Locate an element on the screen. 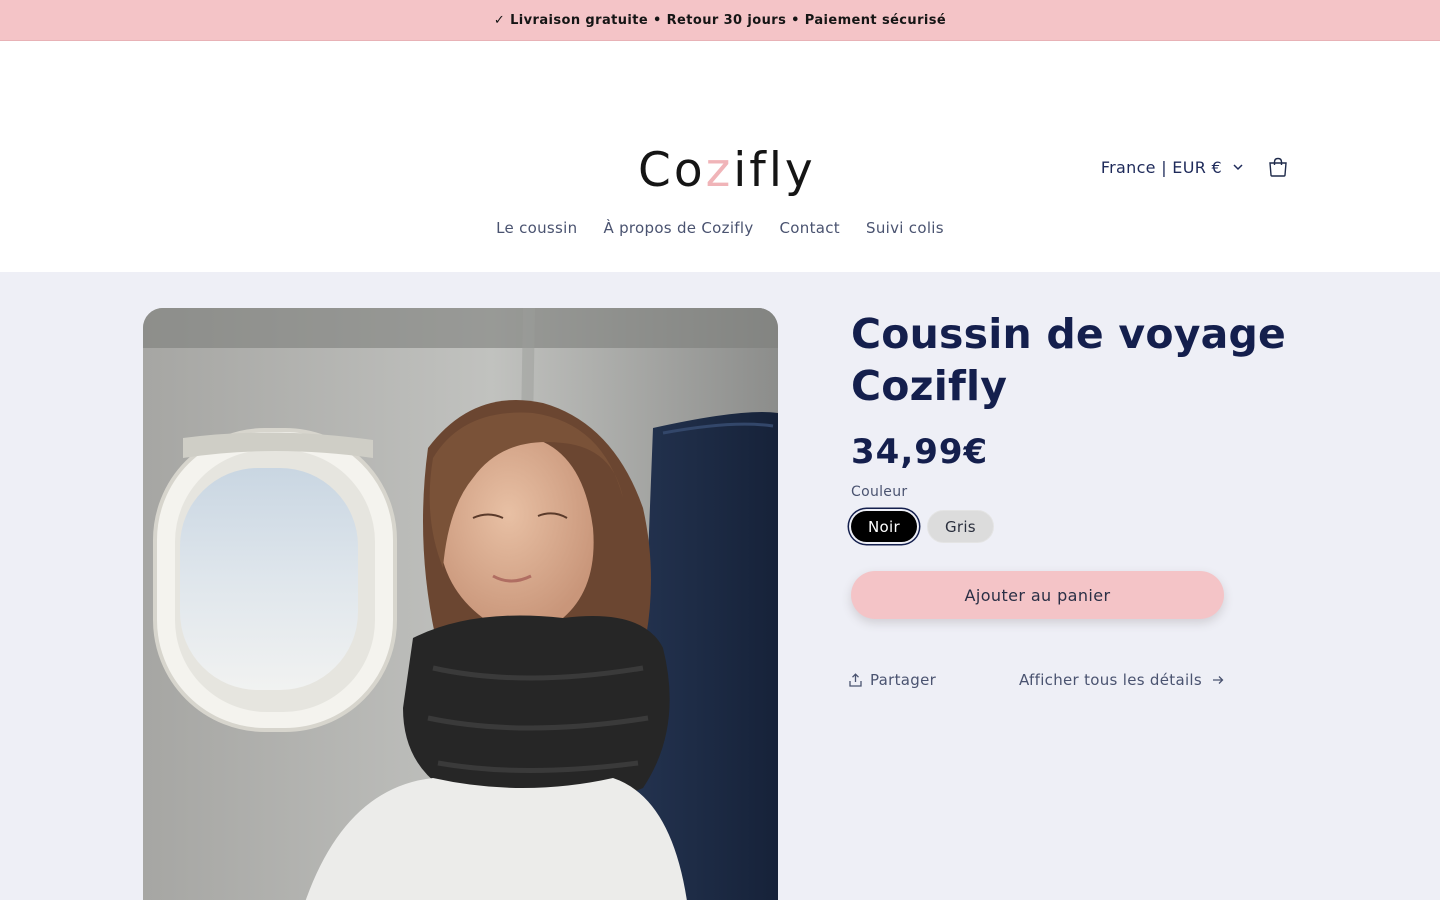 Image resolution: width=1440 pixels, height=900 pixels. locale-selector: France | EUR € is located at coordinates (1172, 167).